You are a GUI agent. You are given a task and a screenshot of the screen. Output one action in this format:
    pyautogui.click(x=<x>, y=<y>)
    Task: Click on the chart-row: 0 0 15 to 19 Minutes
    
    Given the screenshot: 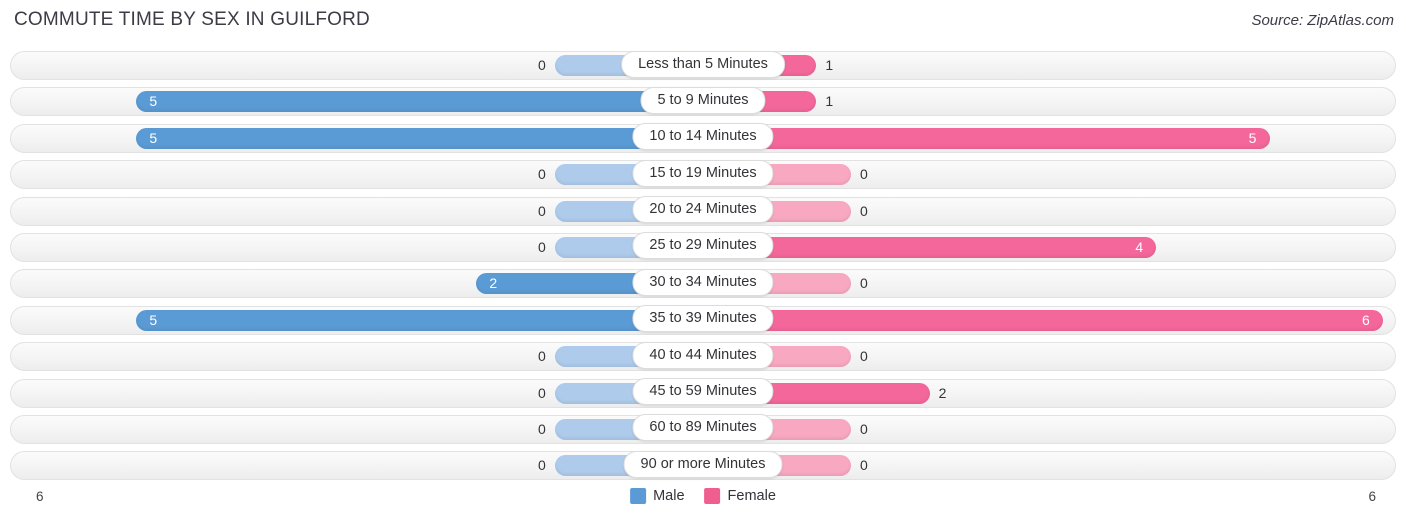 What is the action you would take?
    pyautogui.click(x=703, y=175)
    